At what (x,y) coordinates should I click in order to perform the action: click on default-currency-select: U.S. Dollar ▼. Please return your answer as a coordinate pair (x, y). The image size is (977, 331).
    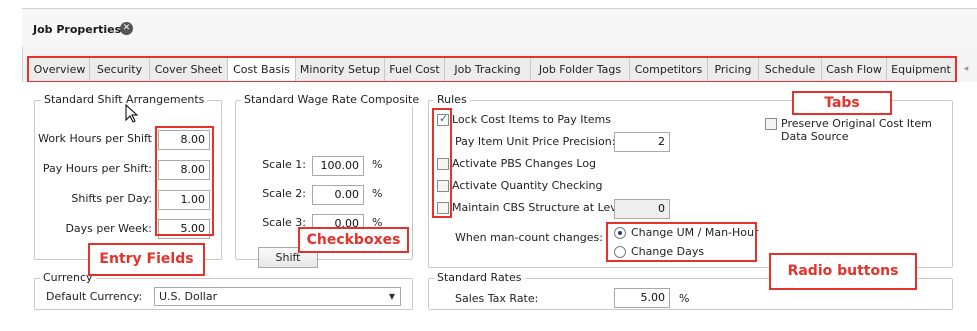
    Looking at the image, I should click on (277, 296).